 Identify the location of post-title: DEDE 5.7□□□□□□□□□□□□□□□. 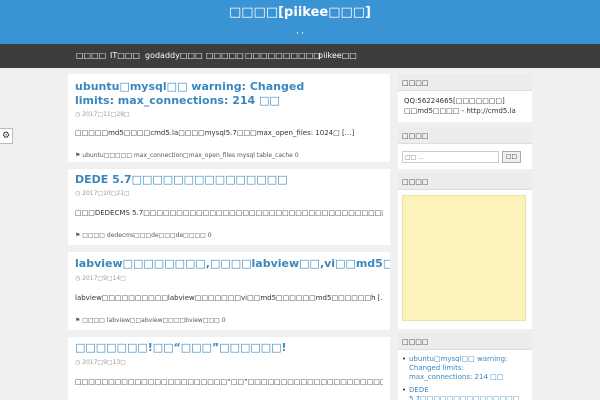
(225, 180).